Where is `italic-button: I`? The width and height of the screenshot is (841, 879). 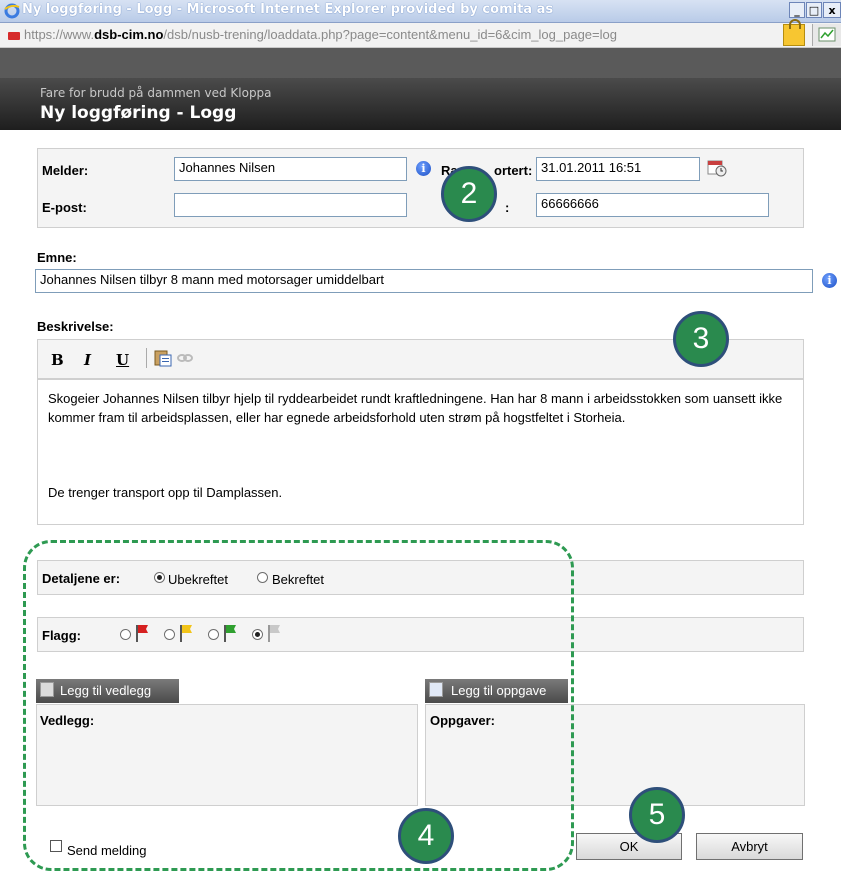
italic-button: I is located at coordinates (87, 360).